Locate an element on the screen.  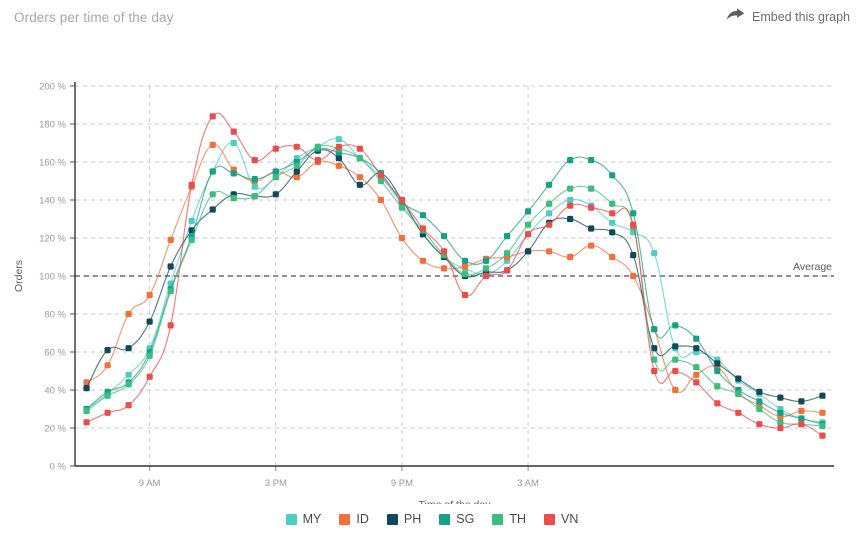
legend-item-ph: PH is located at coordinates (403, 519).